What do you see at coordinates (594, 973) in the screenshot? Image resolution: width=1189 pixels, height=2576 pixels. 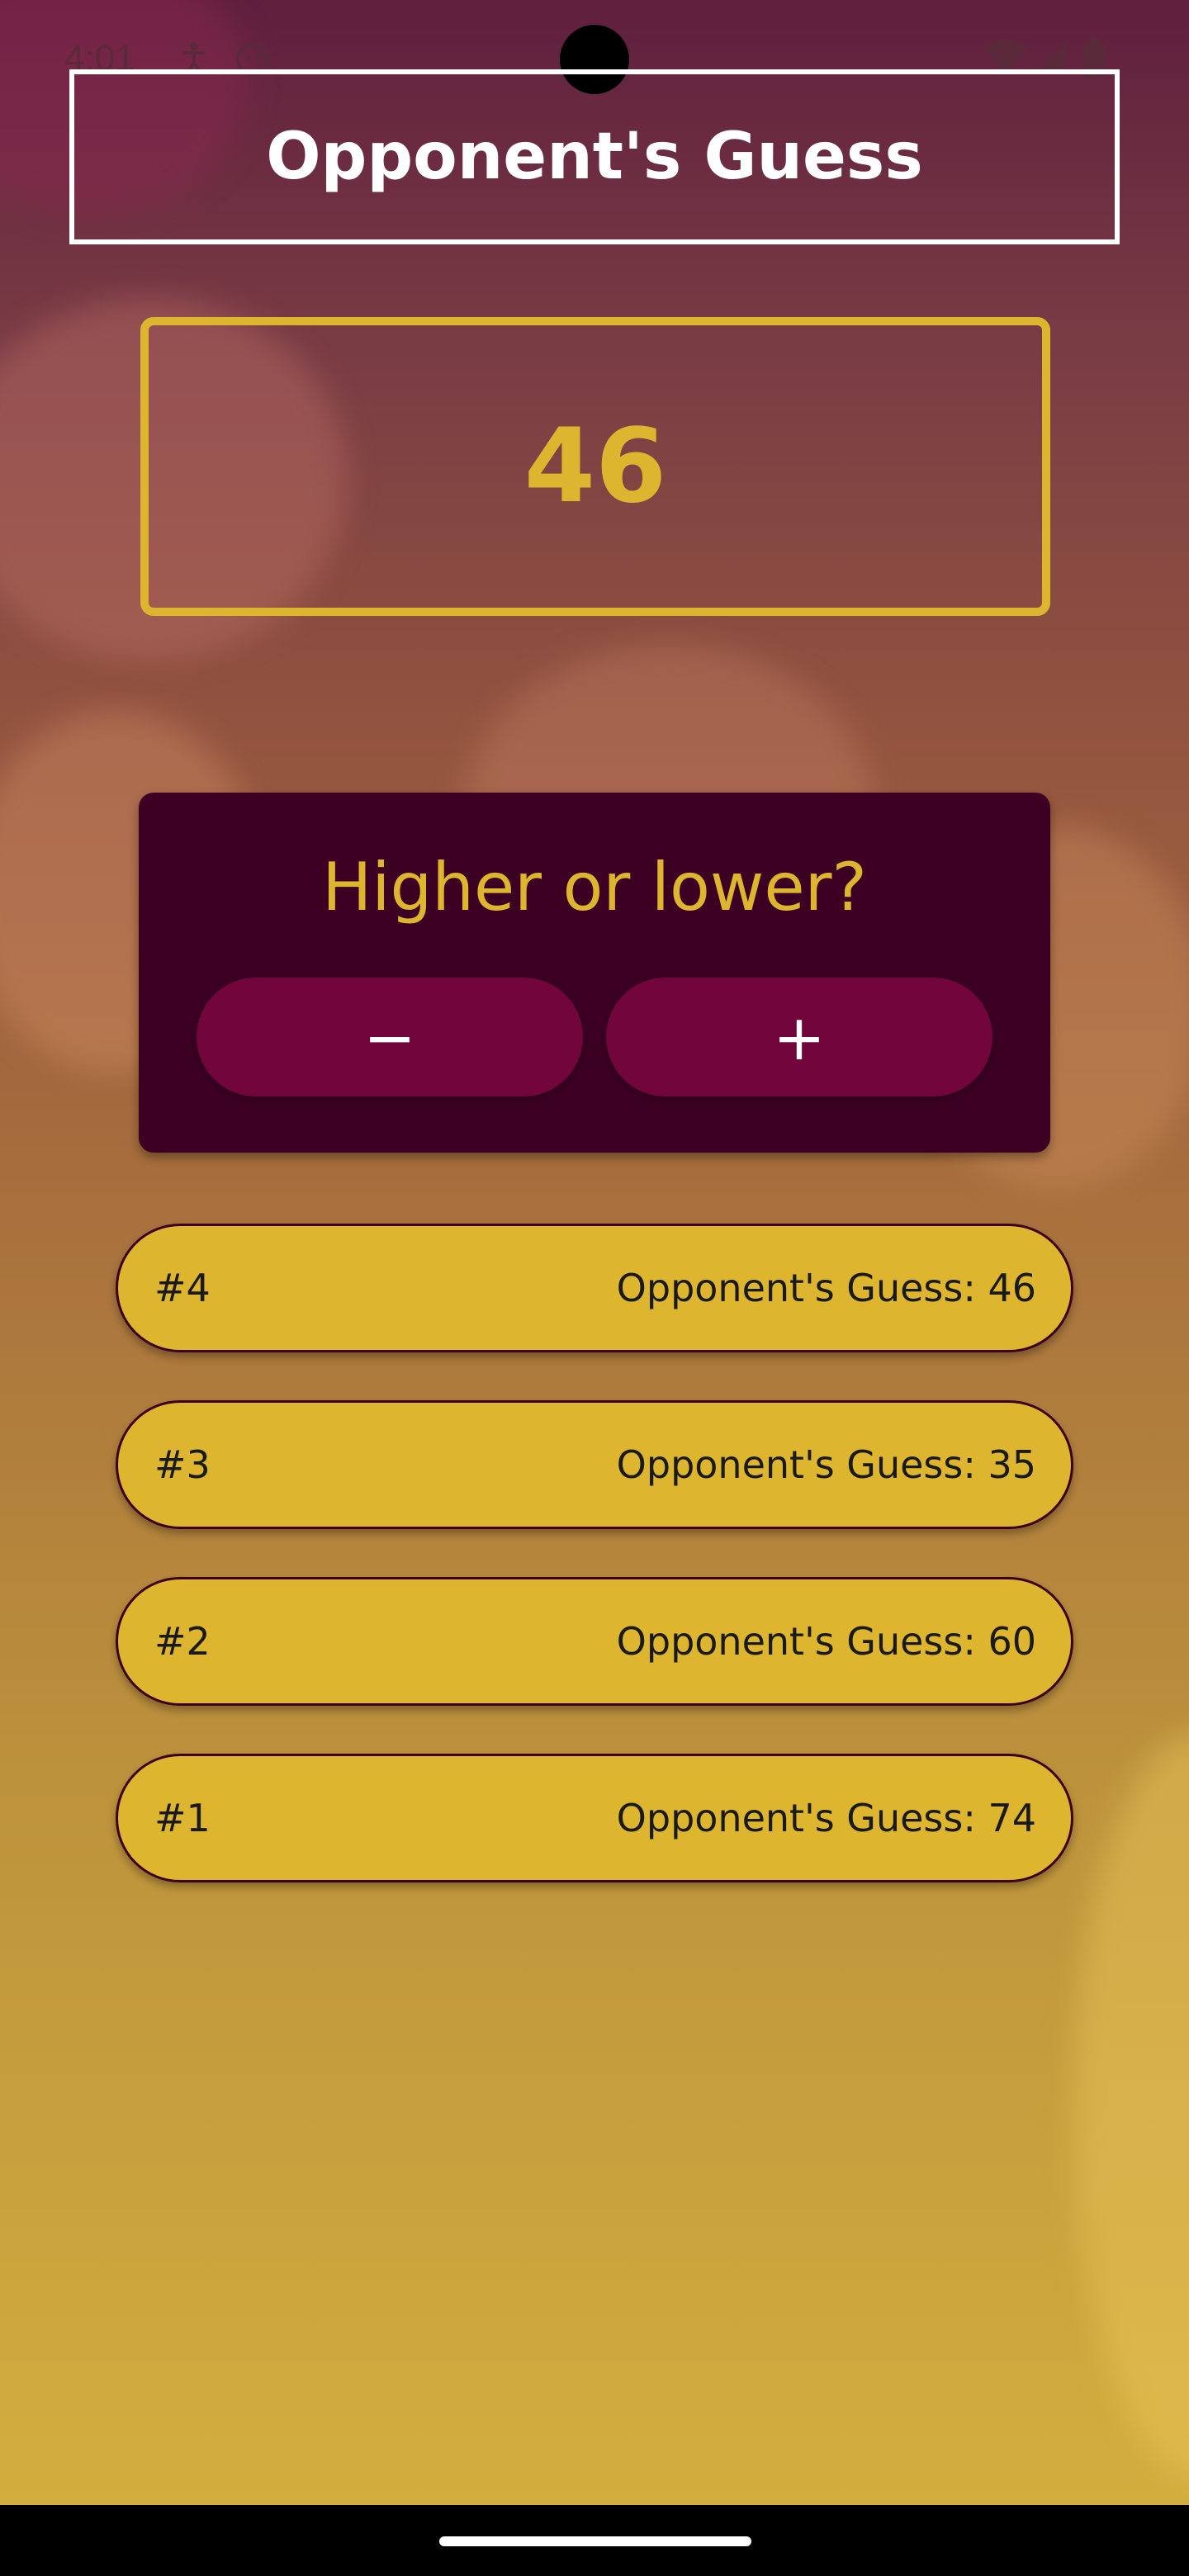 I see `higher-lower-card: Higher or lower? − +` at bounding box center [594, 973].